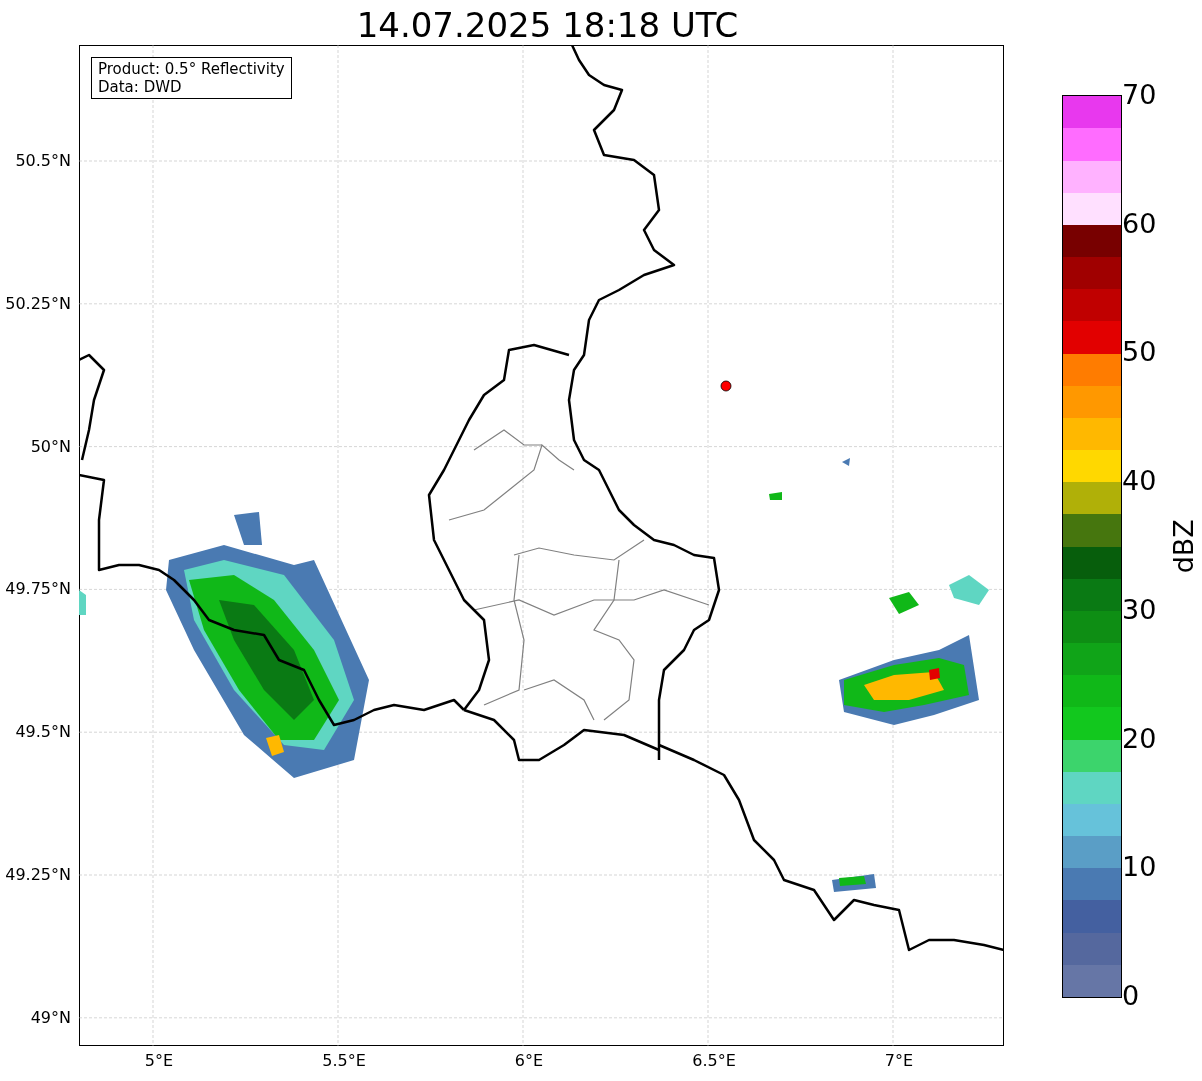  Describe the element at coordinates (140, 87) in the screenshot. I see `info-text: Data: DWD` at that location.